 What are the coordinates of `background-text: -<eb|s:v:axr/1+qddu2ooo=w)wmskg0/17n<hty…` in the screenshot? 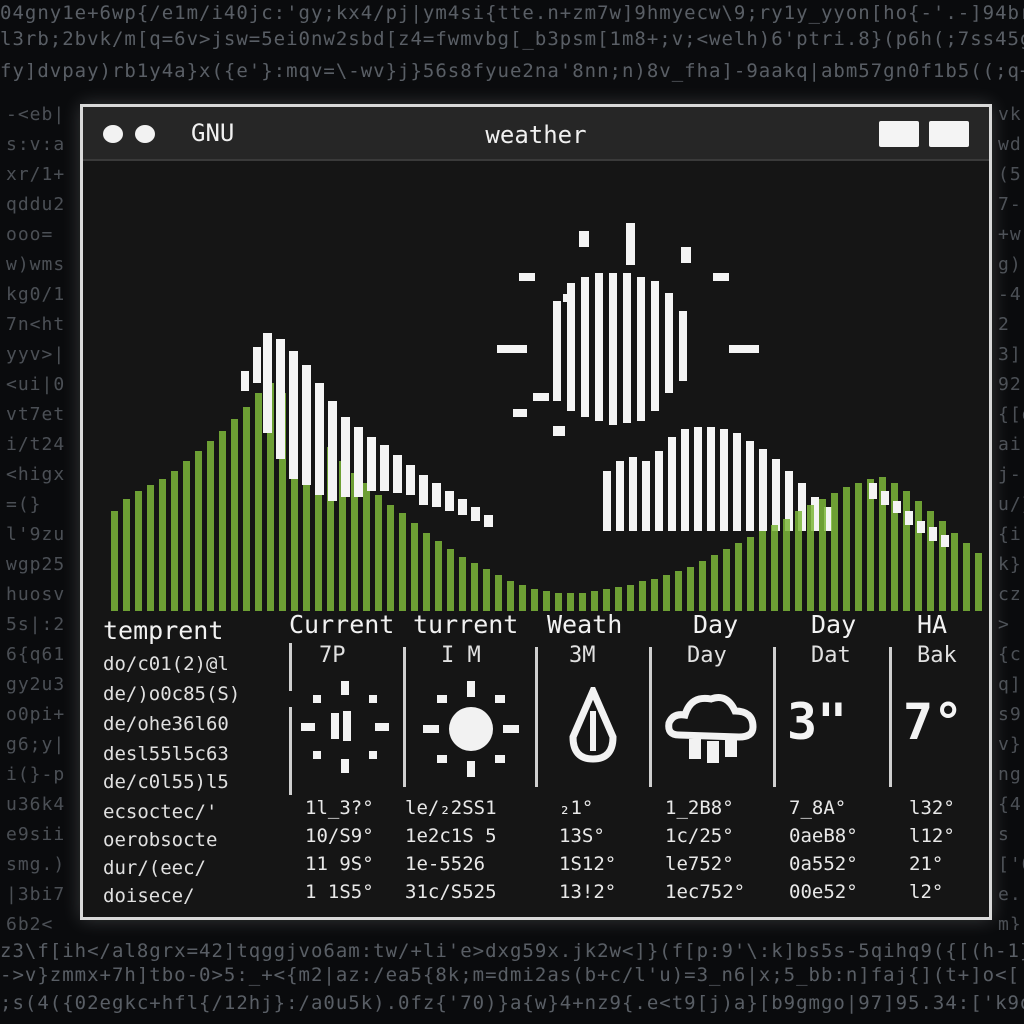 It's located at (36, 517).